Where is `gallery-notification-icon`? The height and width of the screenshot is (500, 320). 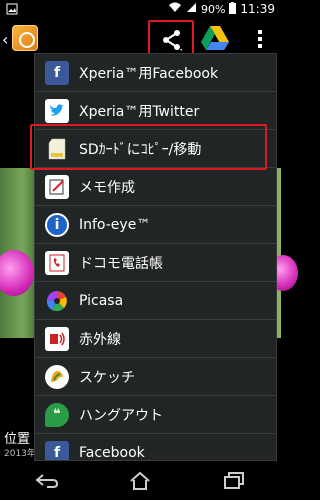
gallery-notification-icon is located at coordinates (12, 10).